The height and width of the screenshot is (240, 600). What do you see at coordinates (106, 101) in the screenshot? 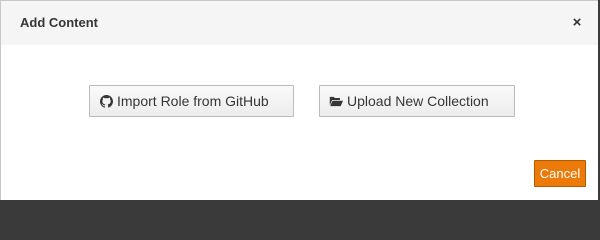
I see `github-icon` at bounding box center [106, 101].